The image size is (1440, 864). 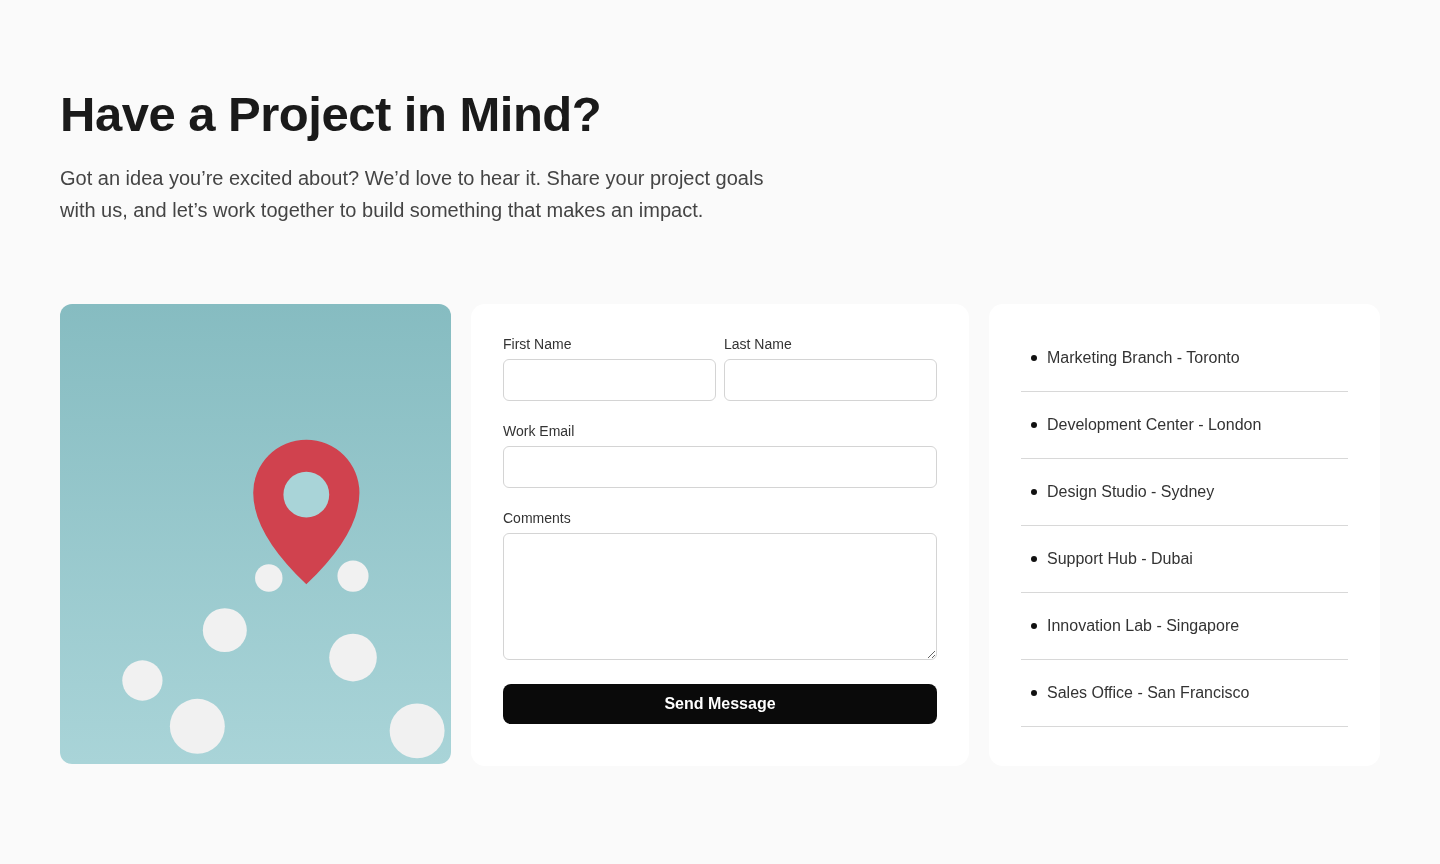 I want to click on page-heading: Have a Project in Mind?, so click(x=331, y=114).